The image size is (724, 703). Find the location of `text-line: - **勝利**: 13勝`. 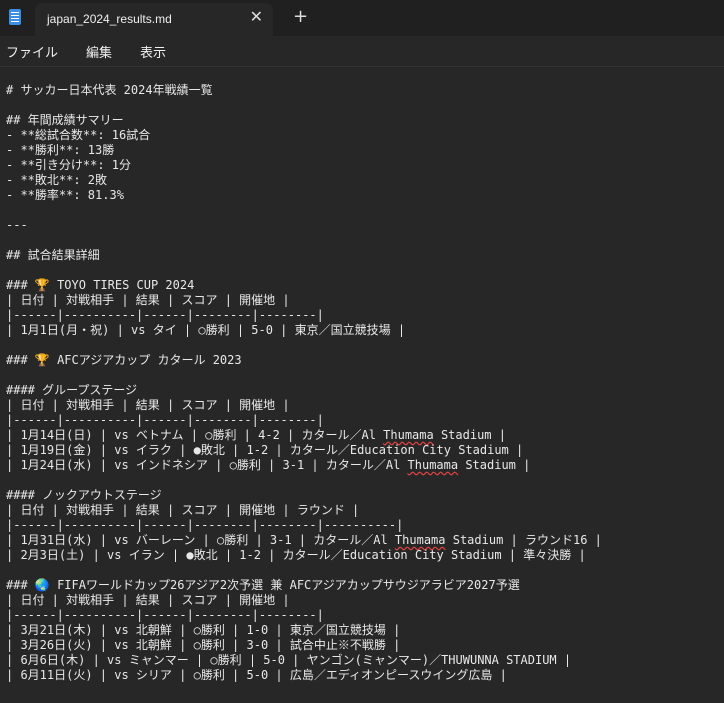

text-line: - **勝利**: 13勝 is located at coordinates (60, 150).